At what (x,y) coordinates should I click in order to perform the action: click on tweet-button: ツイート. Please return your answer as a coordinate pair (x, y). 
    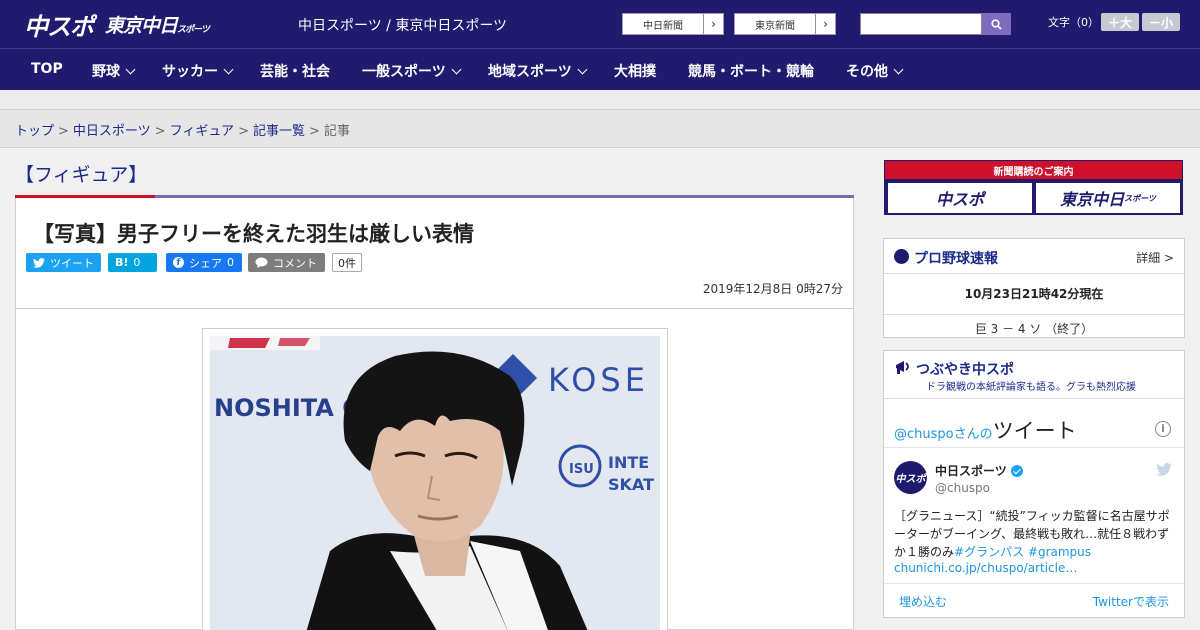
    Looking at the image, I should click on (63, 262).